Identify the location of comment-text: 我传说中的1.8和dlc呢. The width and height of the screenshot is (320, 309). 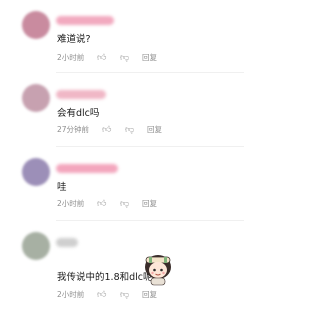
(105, 277).